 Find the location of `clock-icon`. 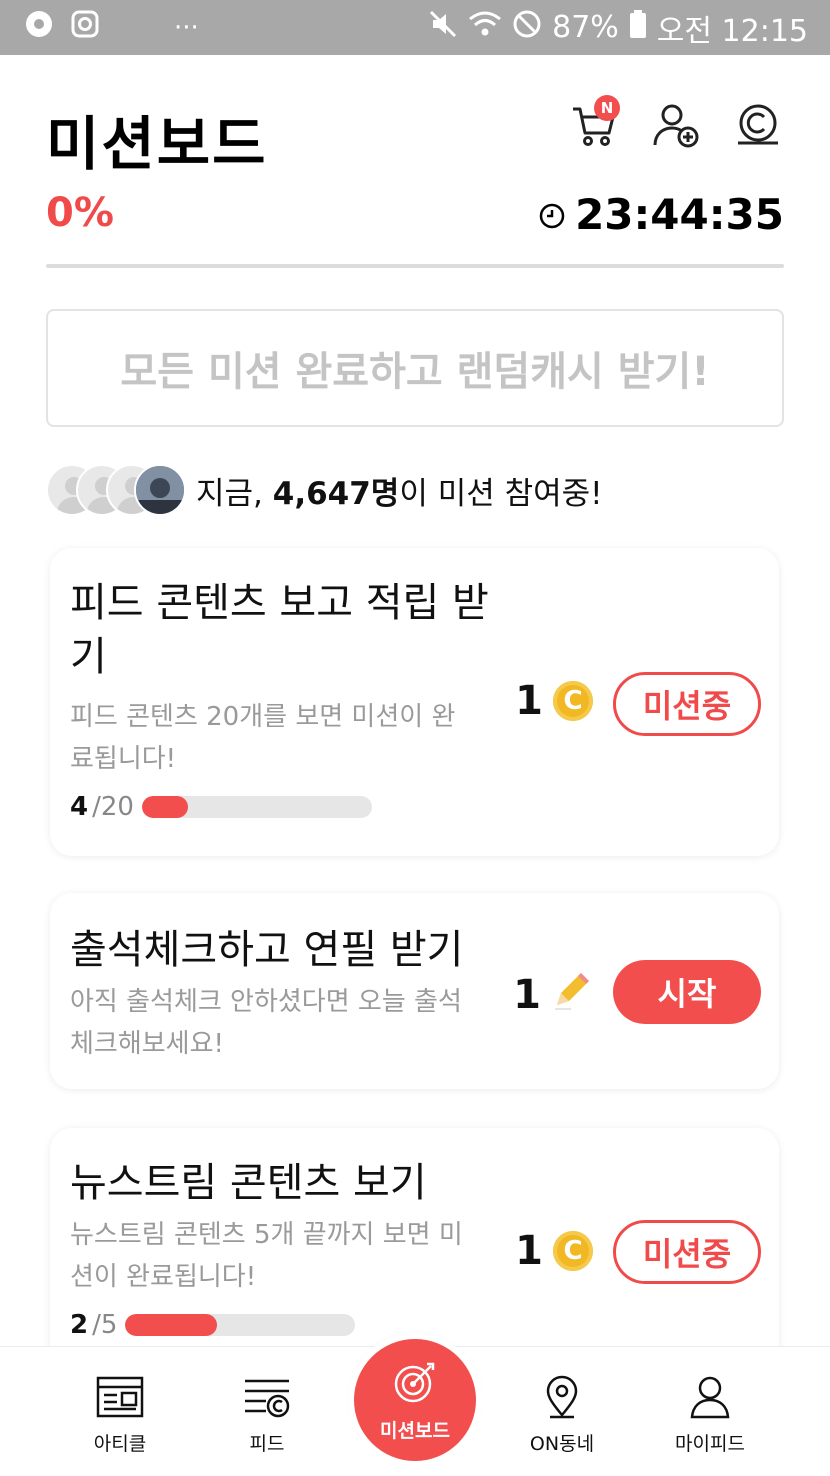

clock-icon is located at coordinates (552, 214).